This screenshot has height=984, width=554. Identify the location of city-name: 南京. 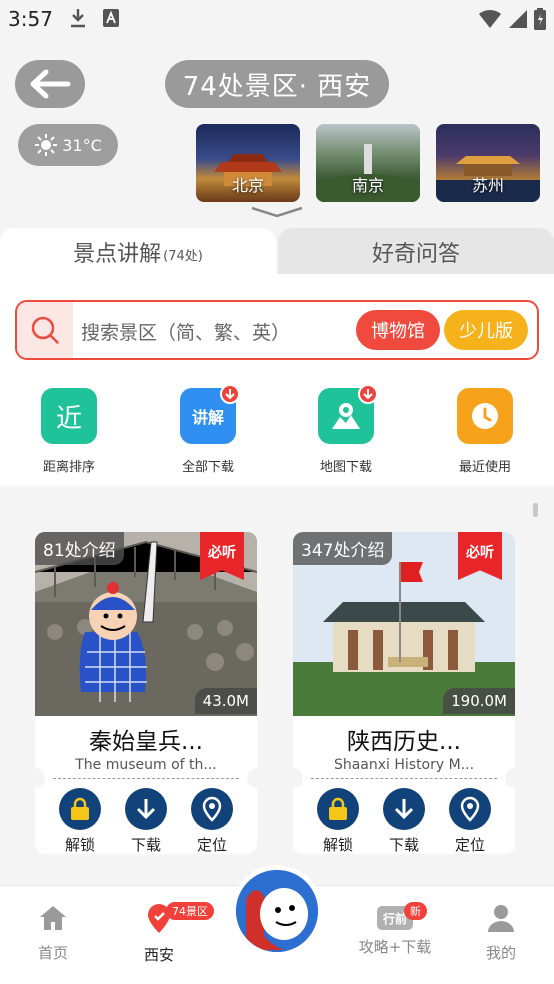
(367, 185).